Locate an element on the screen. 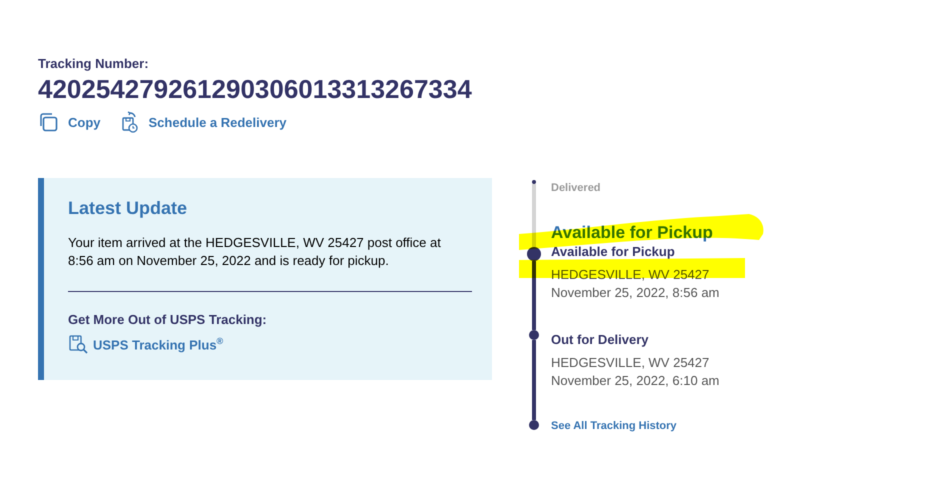 The height and width of the screenshot is (482, 928). redelivery-button: Schedule a Redelivery is located at coordinates (203, 122).